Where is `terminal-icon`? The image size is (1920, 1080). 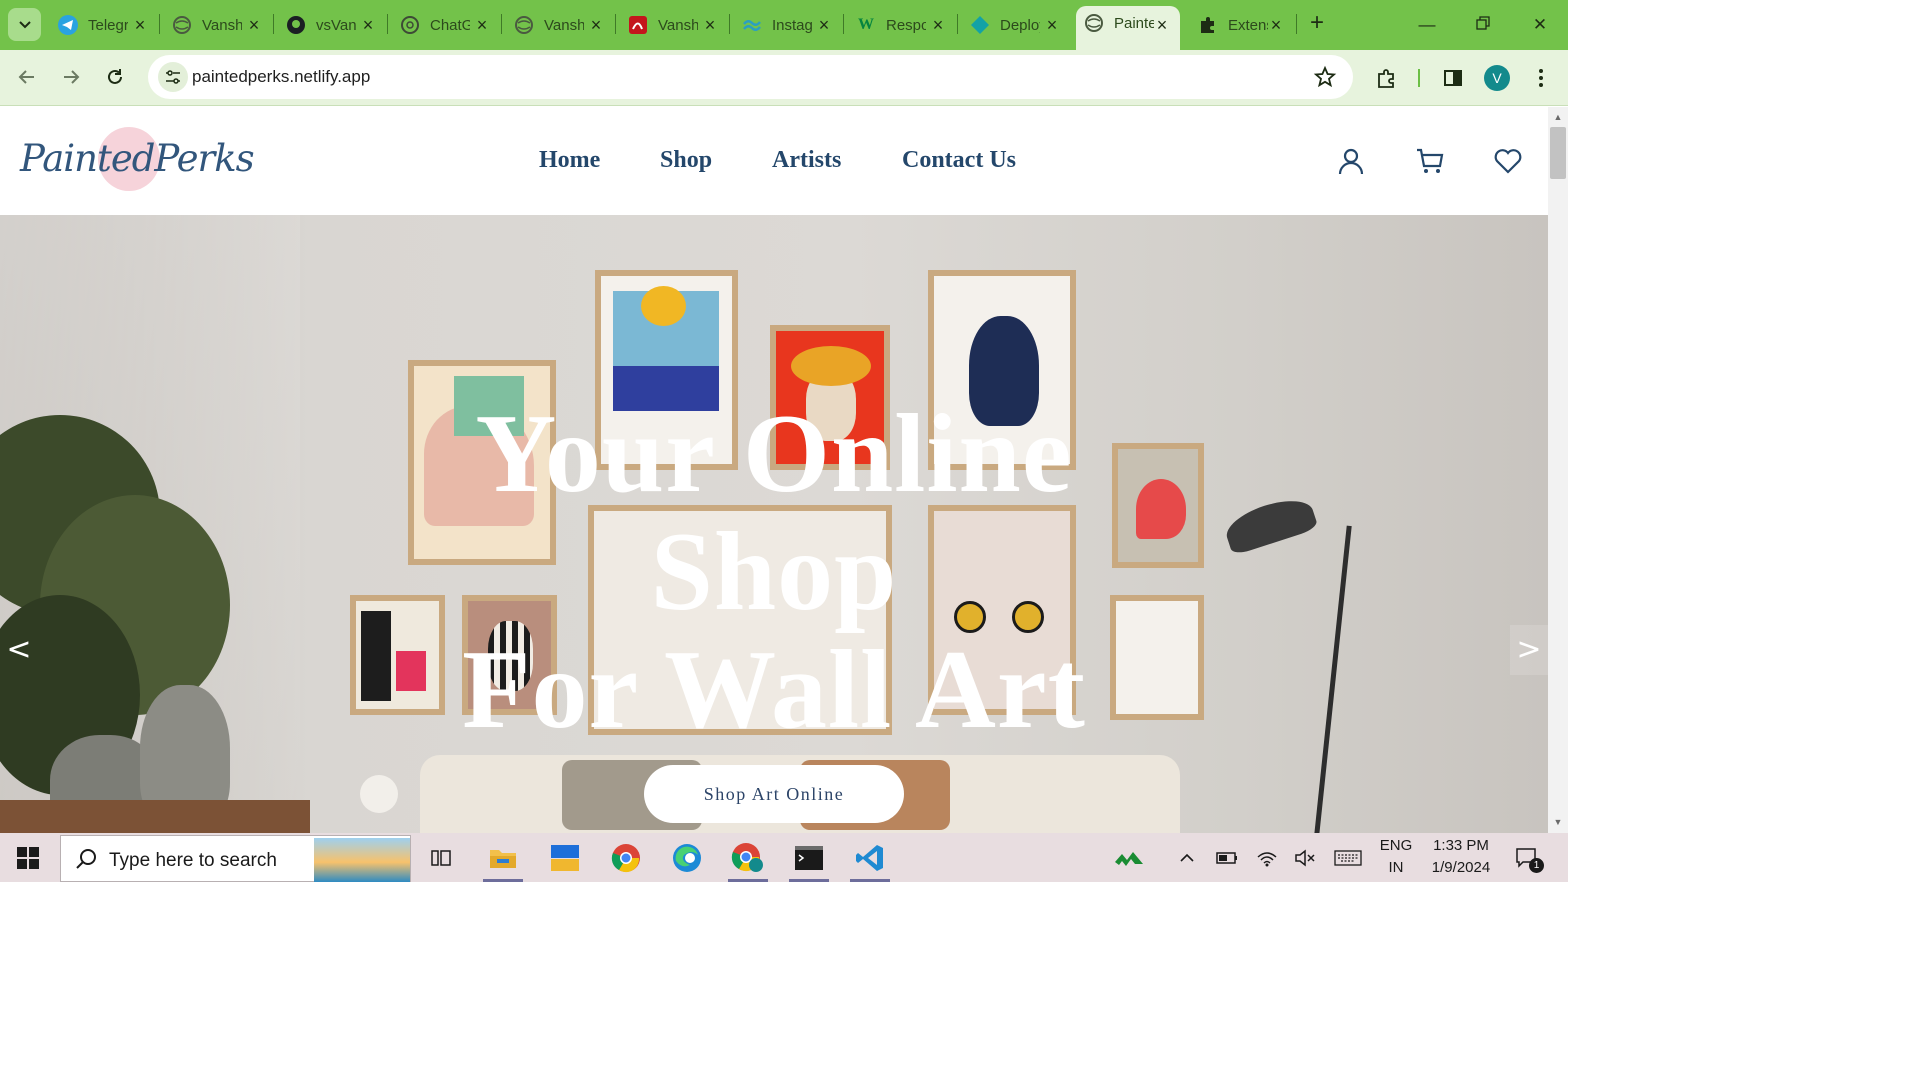
terminal-icon is located at coordinates (809, 858).